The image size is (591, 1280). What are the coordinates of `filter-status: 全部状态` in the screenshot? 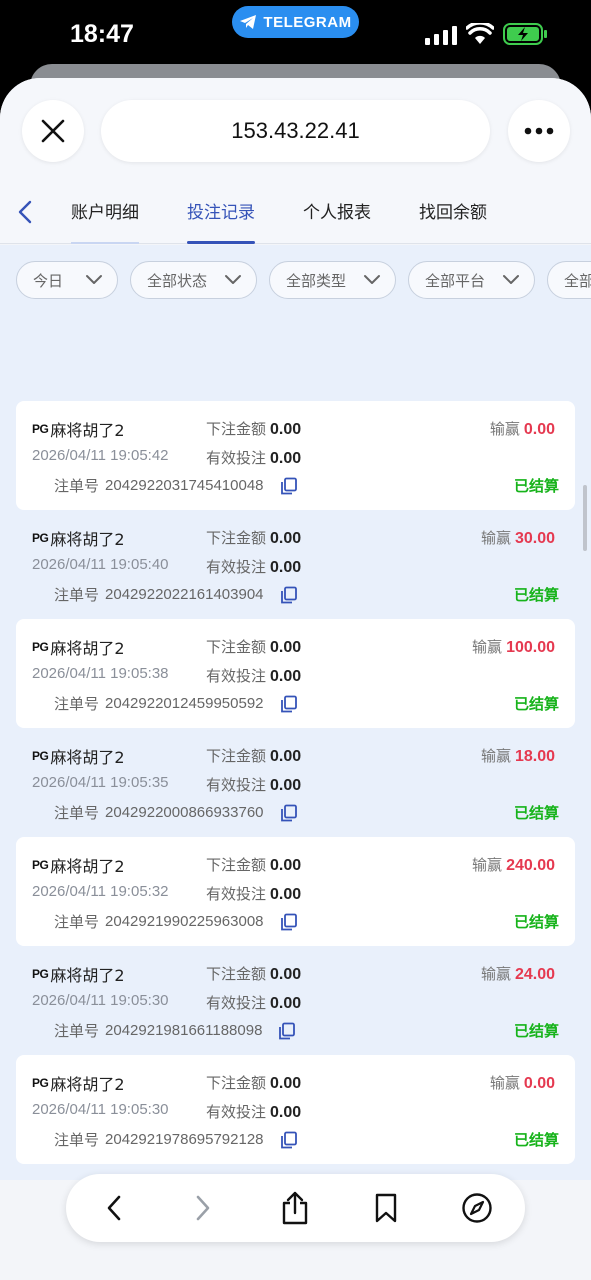 It's located at (193, 280).